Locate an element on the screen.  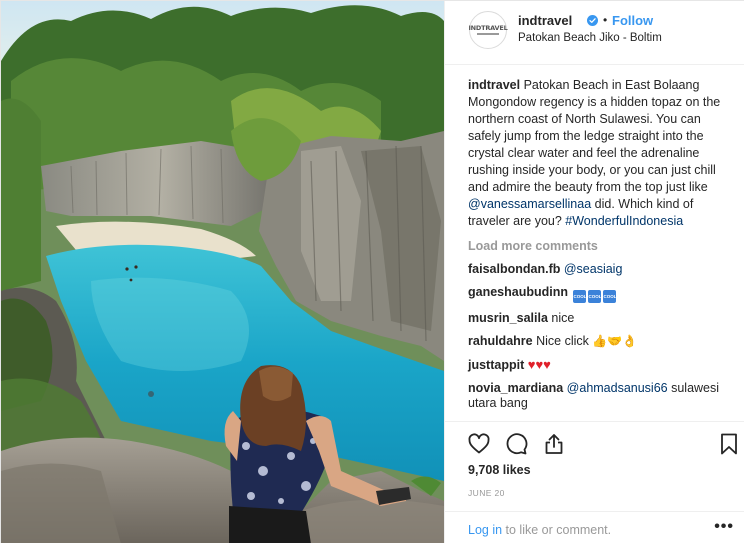
load-more-comments-button: Load more comments is located at coordinates (599, 246).